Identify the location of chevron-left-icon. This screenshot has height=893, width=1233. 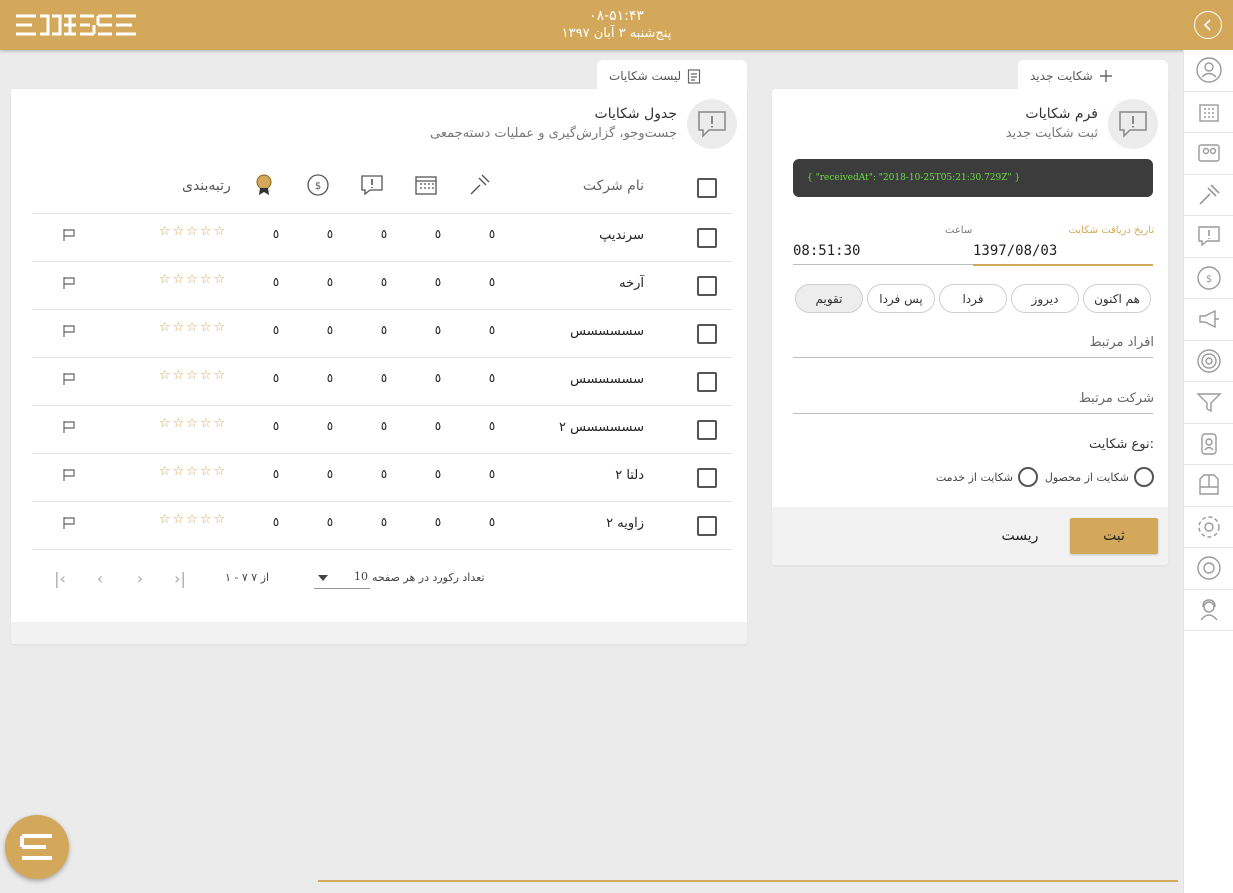
(1207, 25).